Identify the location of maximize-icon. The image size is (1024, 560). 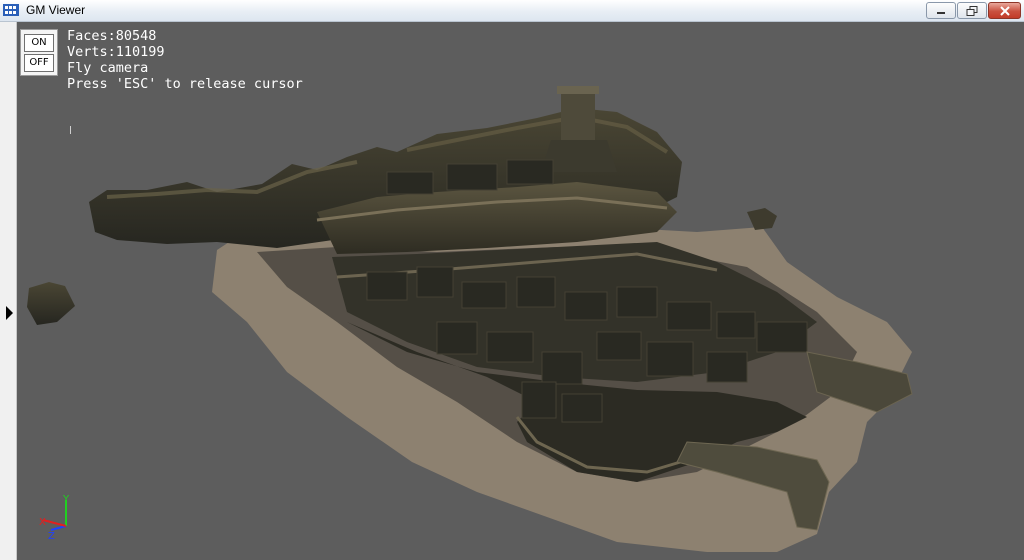
(972, 10).